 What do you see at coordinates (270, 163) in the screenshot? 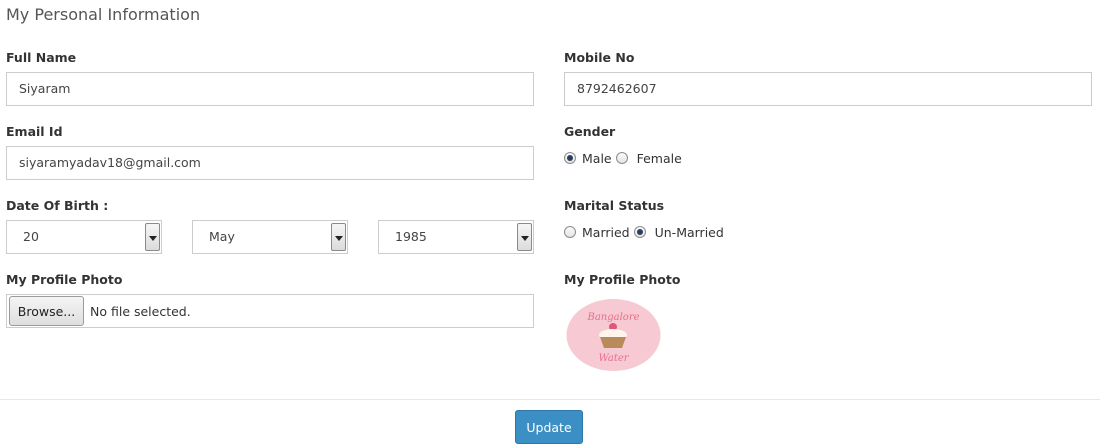
I see `email-input: siyaramyadav18@gmail.com` at bounding box center [270, 163].